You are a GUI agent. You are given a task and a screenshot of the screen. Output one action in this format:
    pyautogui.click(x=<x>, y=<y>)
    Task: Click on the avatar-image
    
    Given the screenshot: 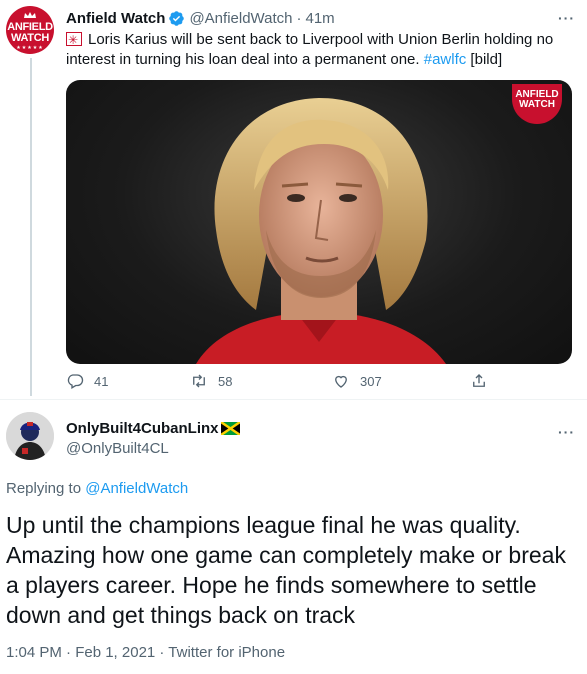 What is the action you would take?
    pyautogui.click(x=30, y=436)
    